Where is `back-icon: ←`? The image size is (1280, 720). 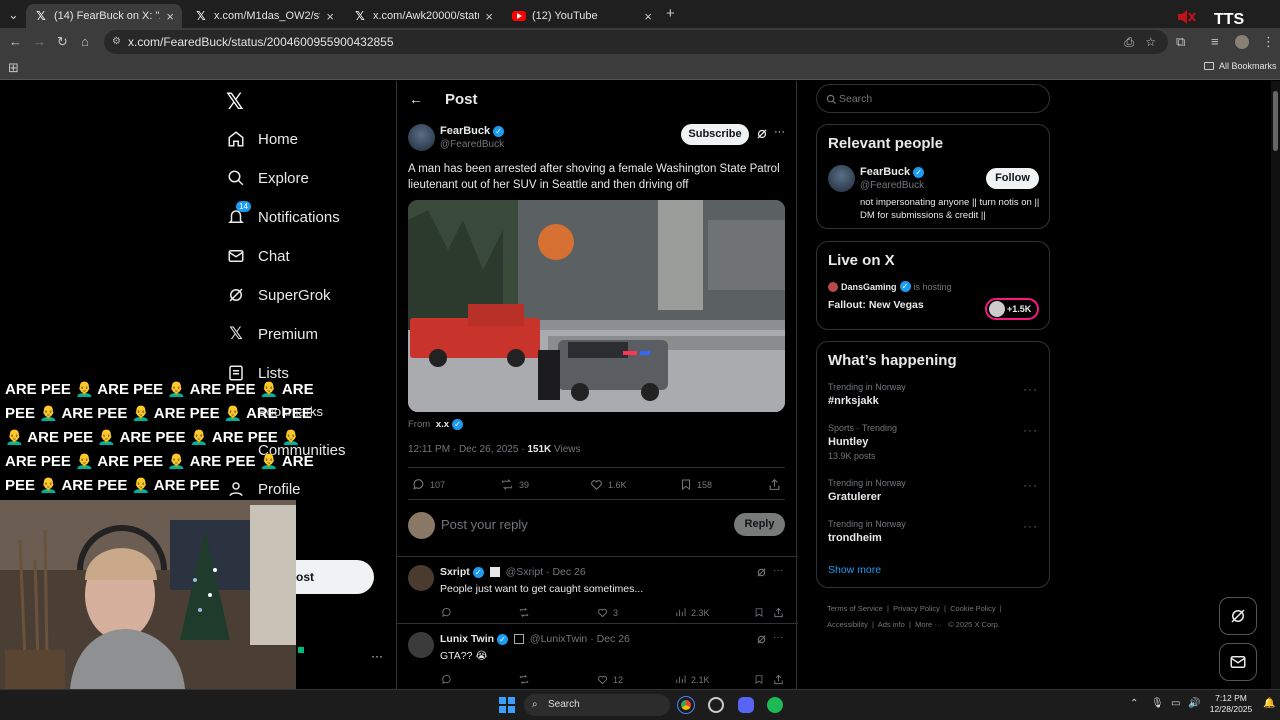
back-icon: ← is located at coordinates (15, 42).